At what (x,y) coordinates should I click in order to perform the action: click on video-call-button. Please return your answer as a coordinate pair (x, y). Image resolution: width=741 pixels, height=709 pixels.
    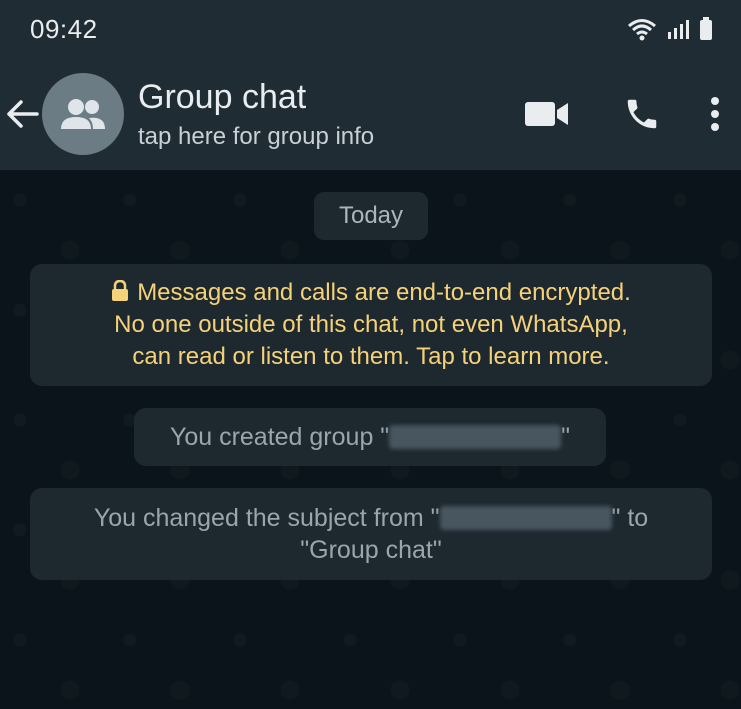
    Looking at the image, I should click on (547, 114).